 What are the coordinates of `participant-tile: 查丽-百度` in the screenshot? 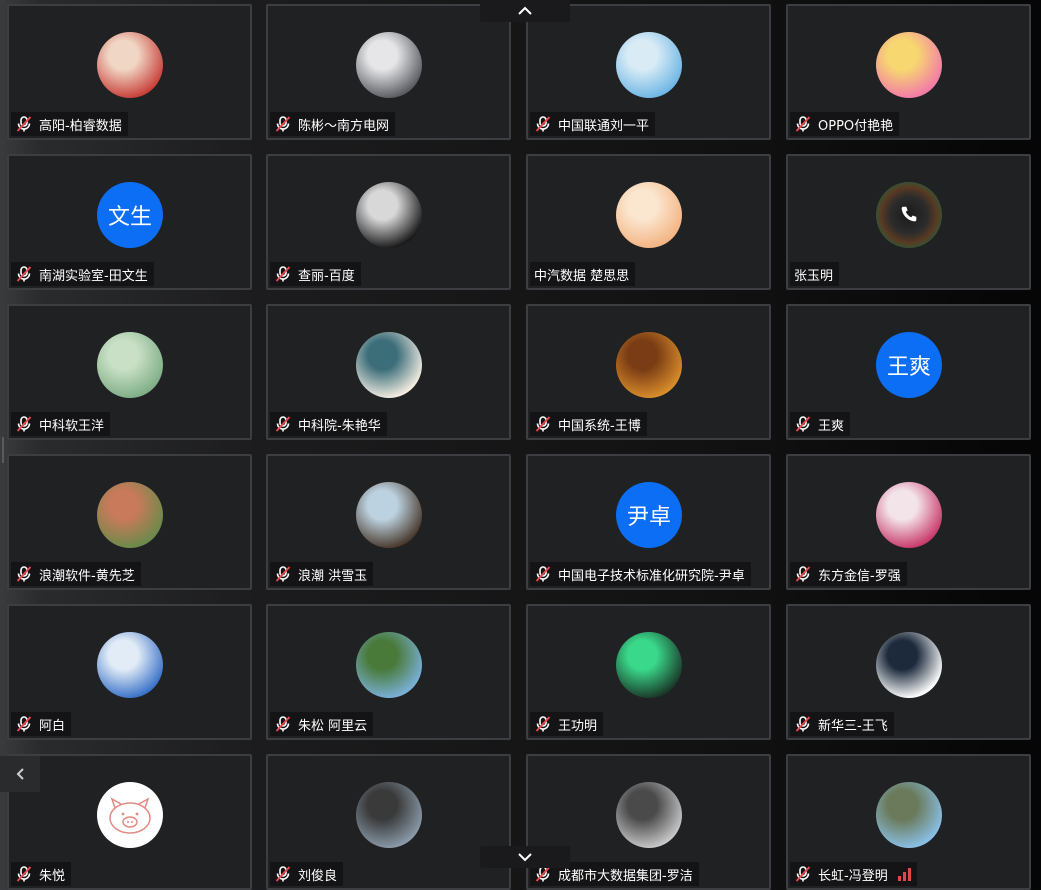 It's located at (388, 222).